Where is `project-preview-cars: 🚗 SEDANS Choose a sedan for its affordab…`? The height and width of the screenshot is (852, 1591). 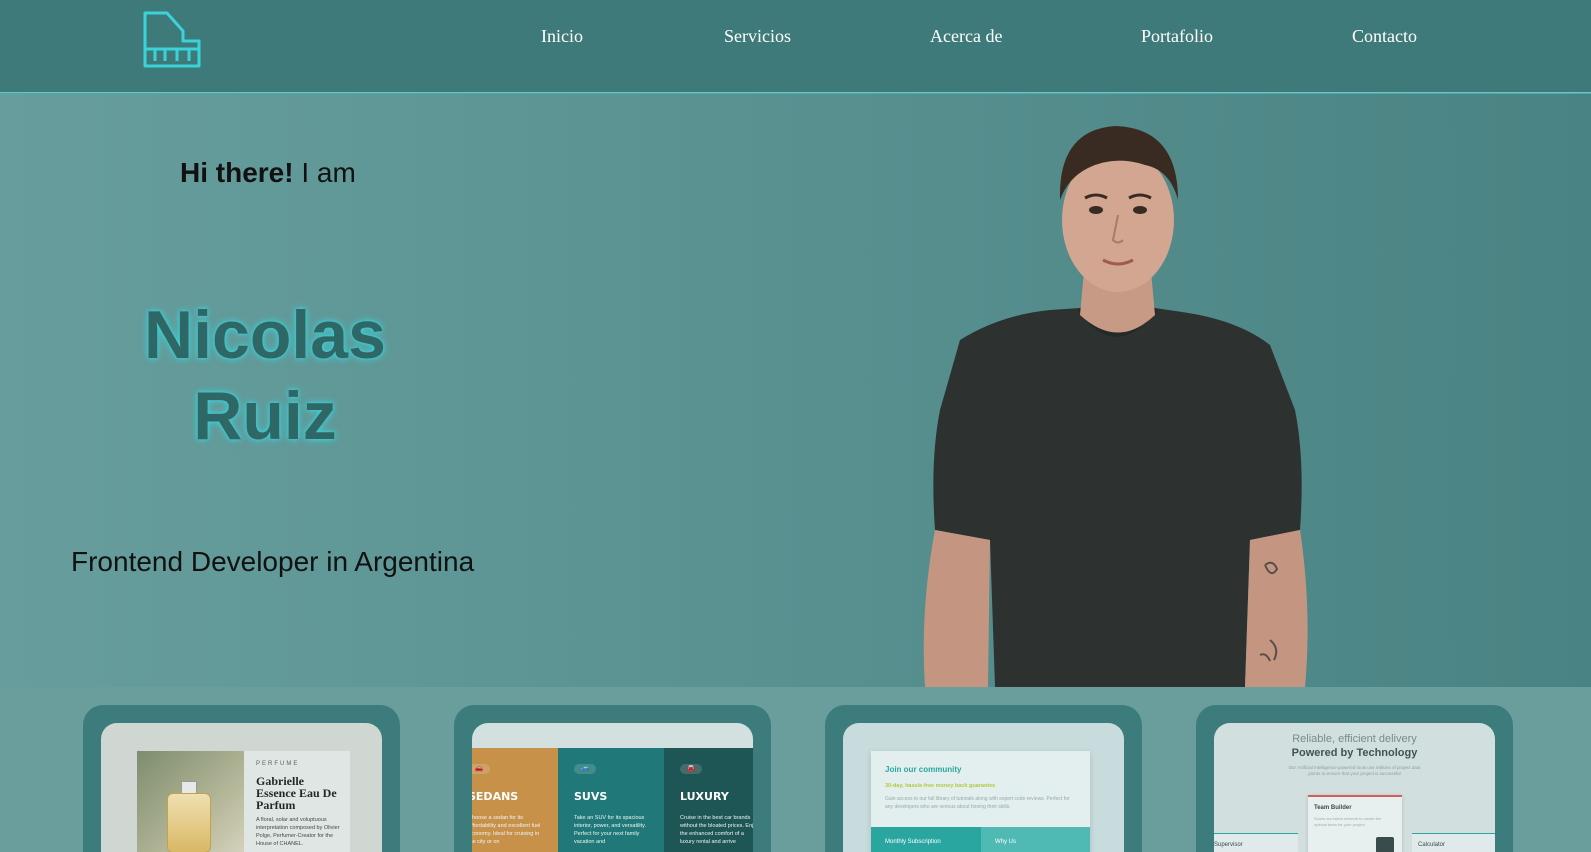 project-preview-cars: 🚗 SEDANS Choose a sedan for its affordab… is located at coordinates (612, 787).